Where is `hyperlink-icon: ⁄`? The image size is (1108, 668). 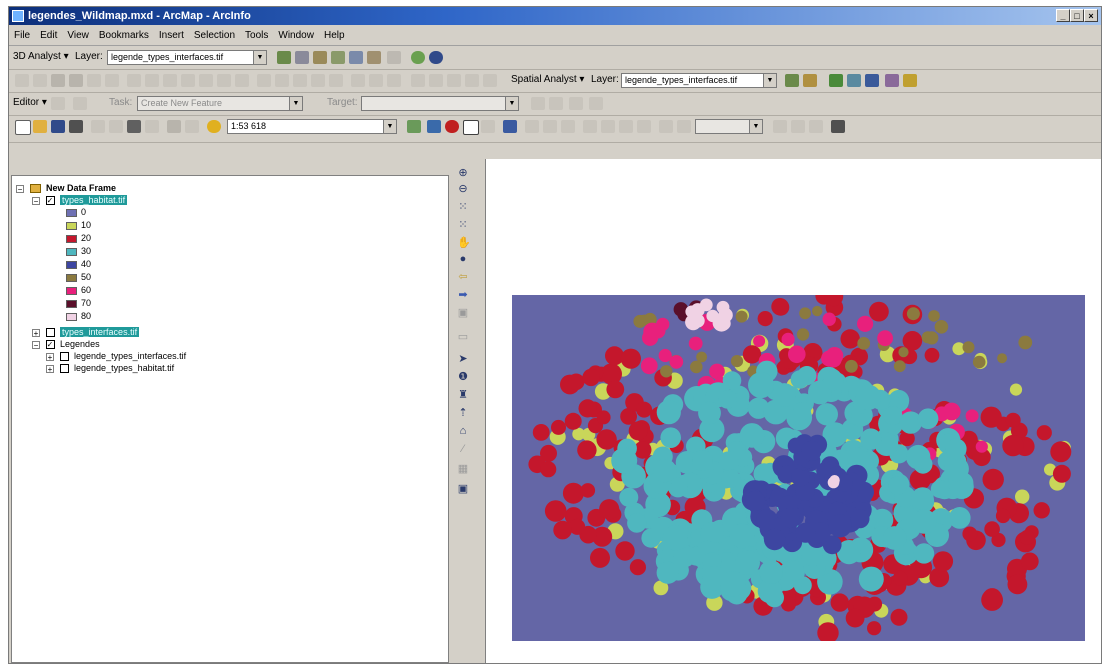
hyperlink-icon: ⁄ is located at coordinates (463, 449).